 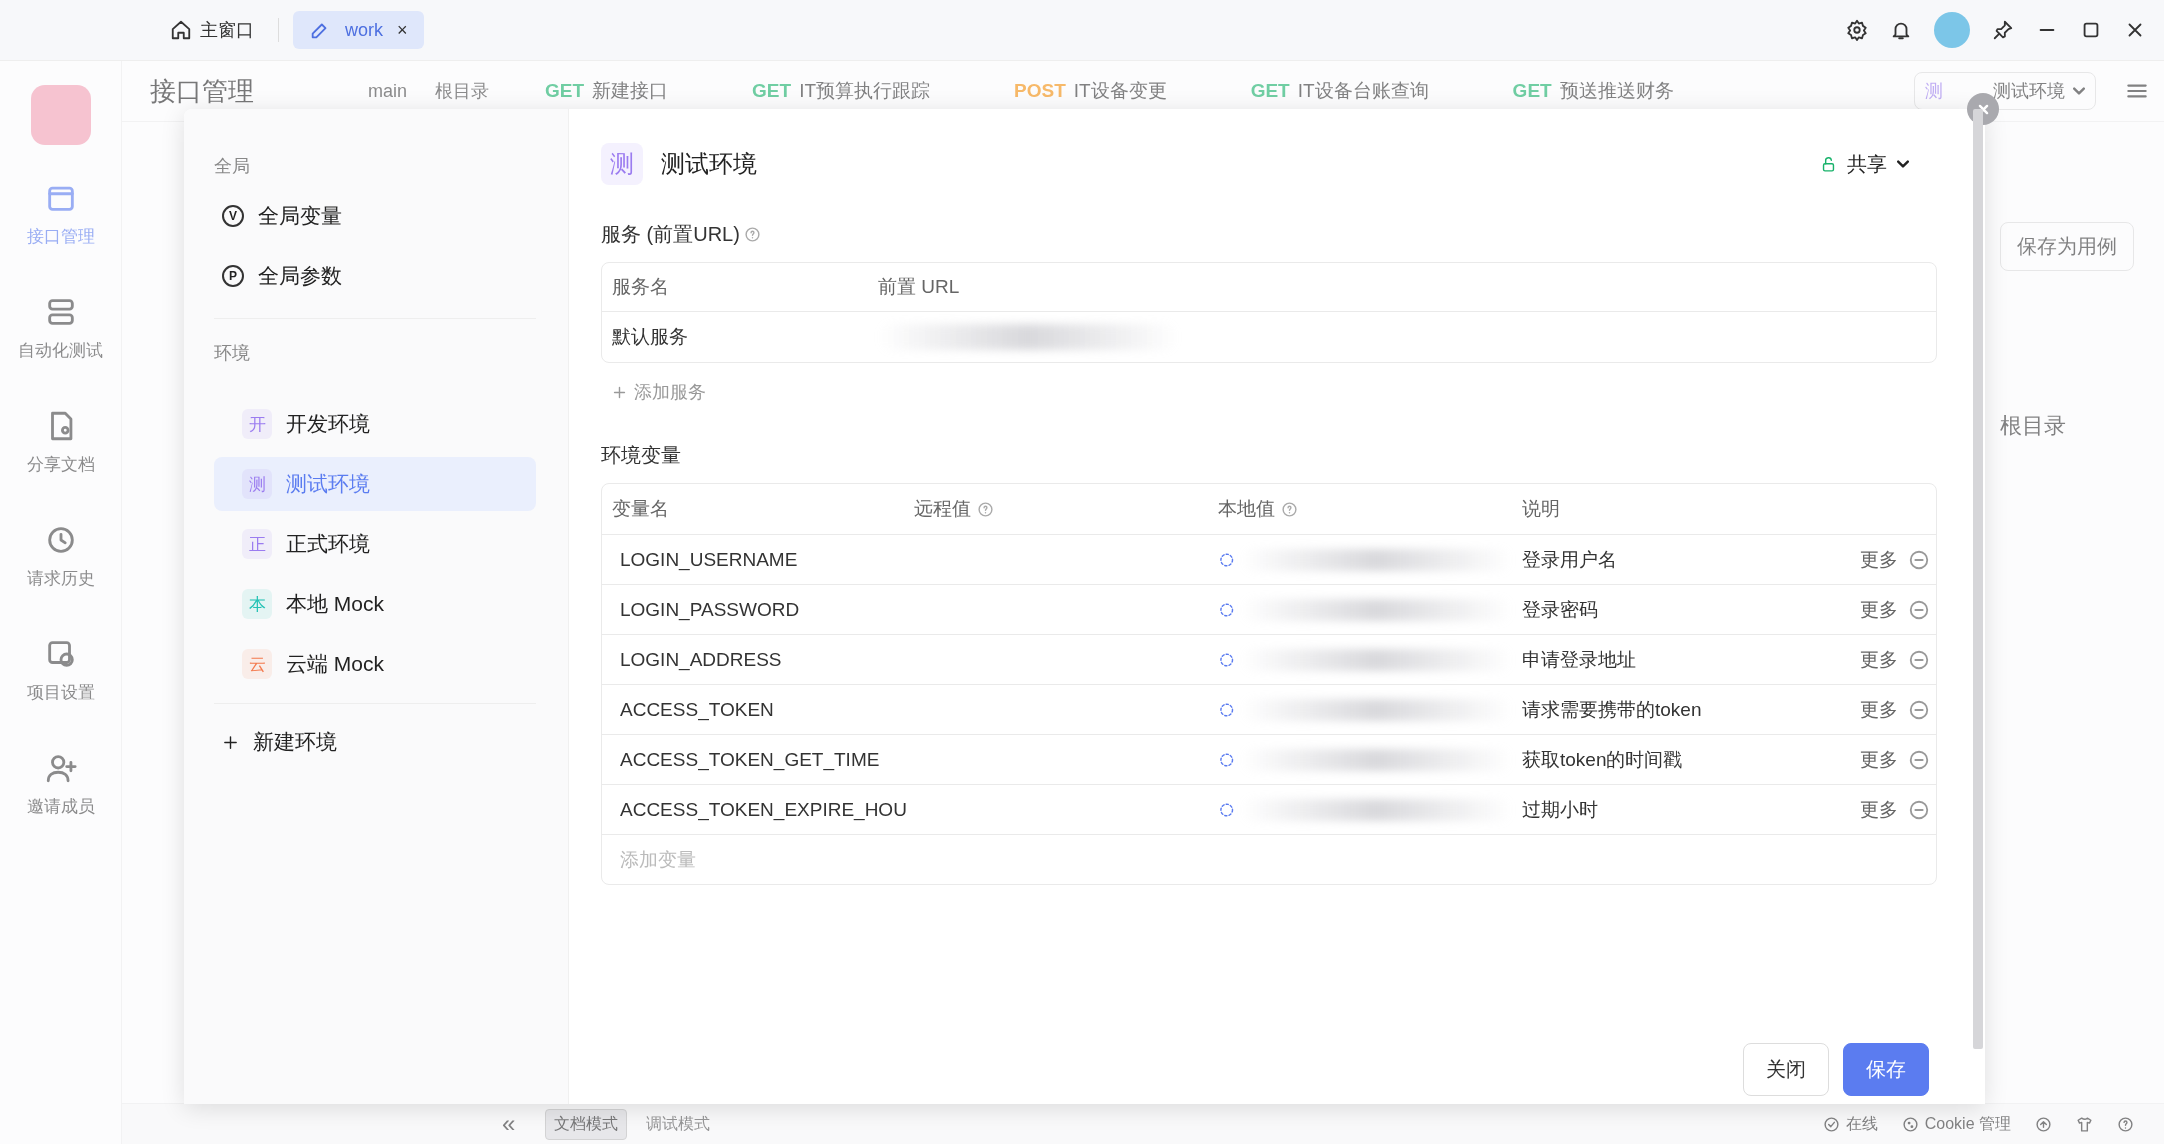 What do you see at coordinates (1560, 809) in the screenshot?
I see `table-cell-text: 过期小时` at bounding box center [1560, 809].